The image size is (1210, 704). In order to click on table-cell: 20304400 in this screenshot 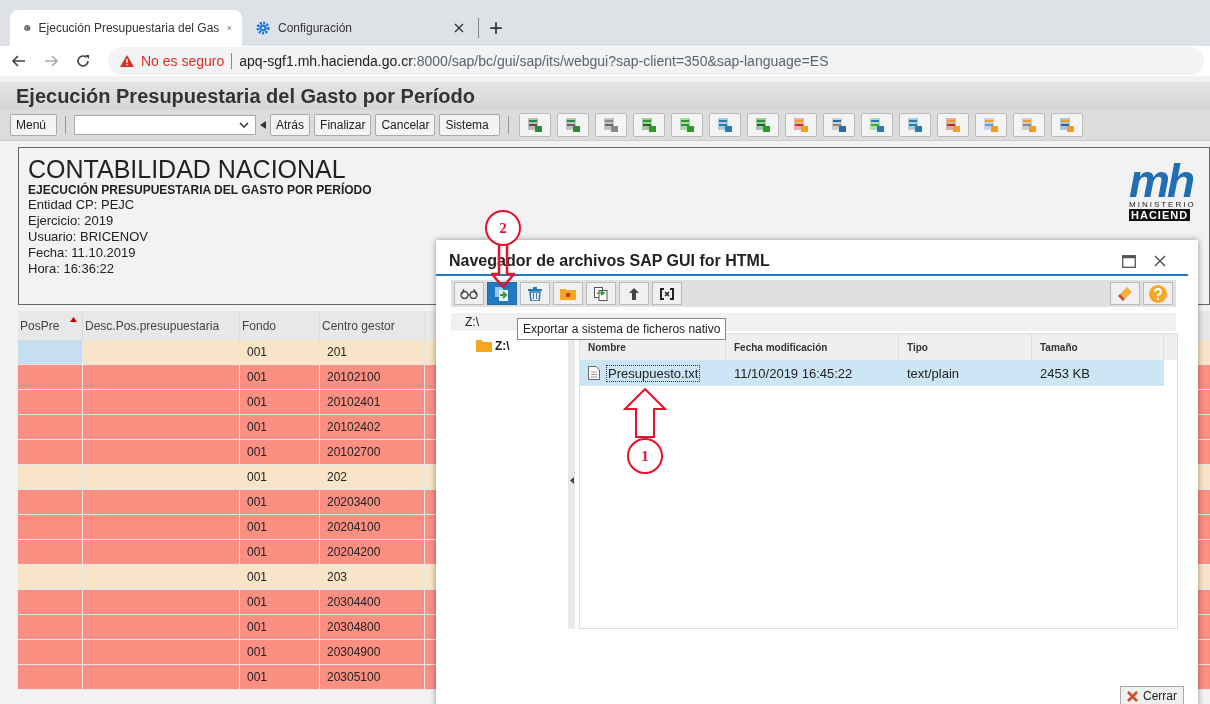, I will do `click(372, 602)`.